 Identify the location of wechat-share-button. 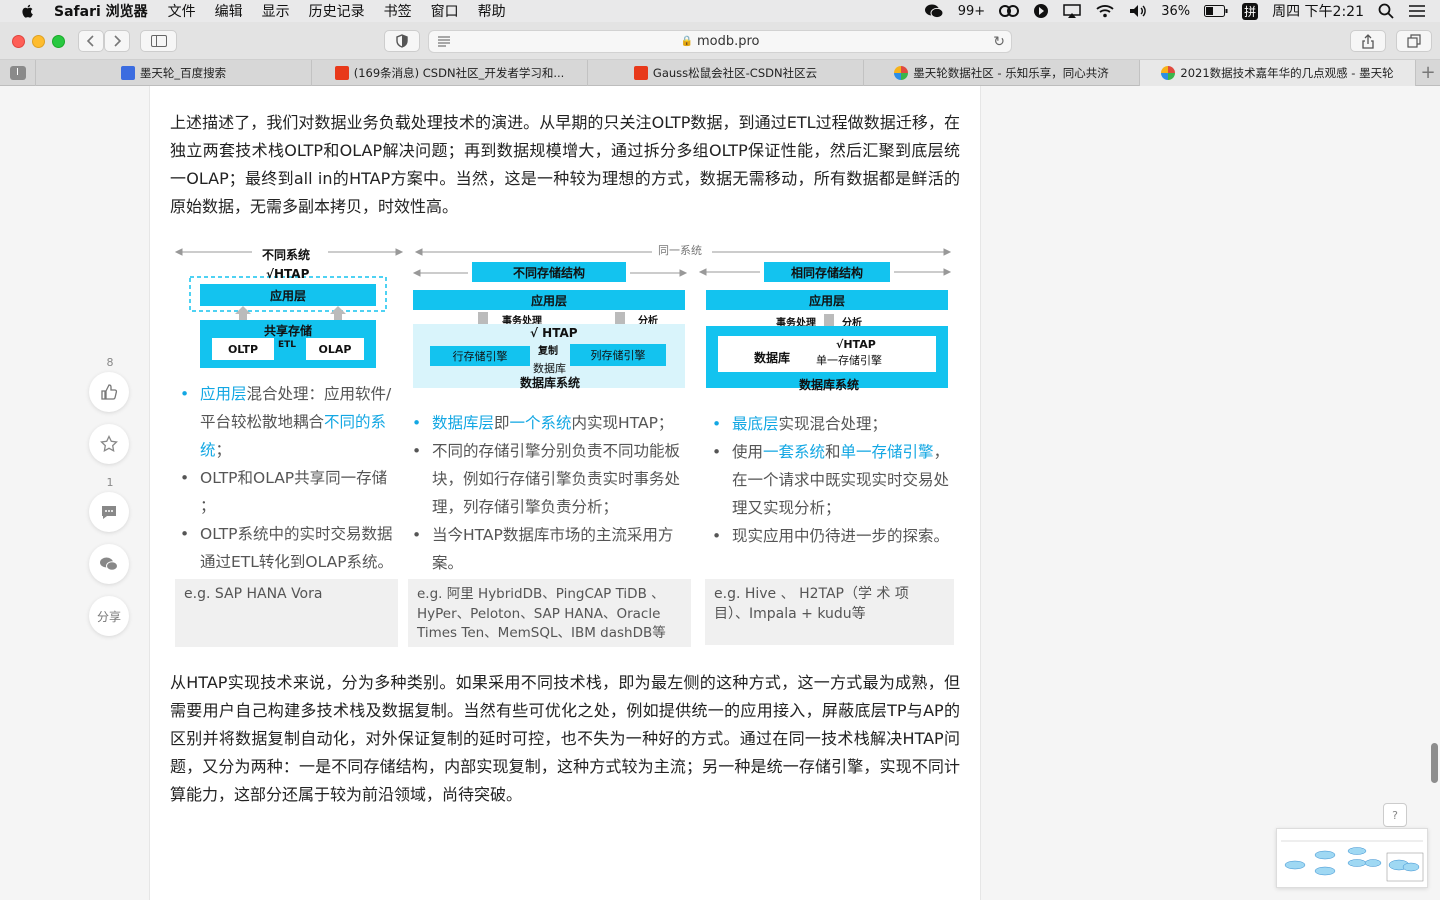
(109, 564).